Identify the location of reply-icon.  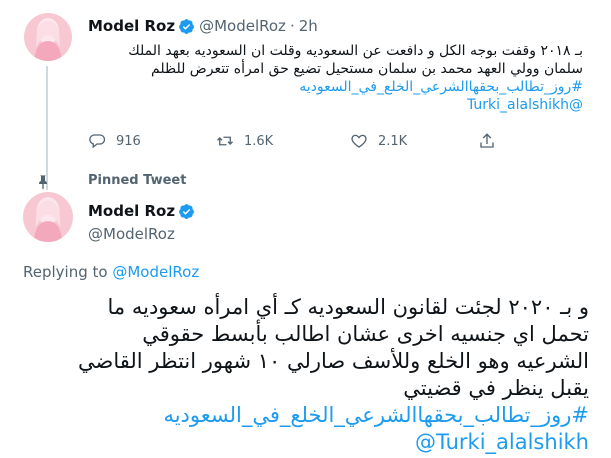
(97, 141).